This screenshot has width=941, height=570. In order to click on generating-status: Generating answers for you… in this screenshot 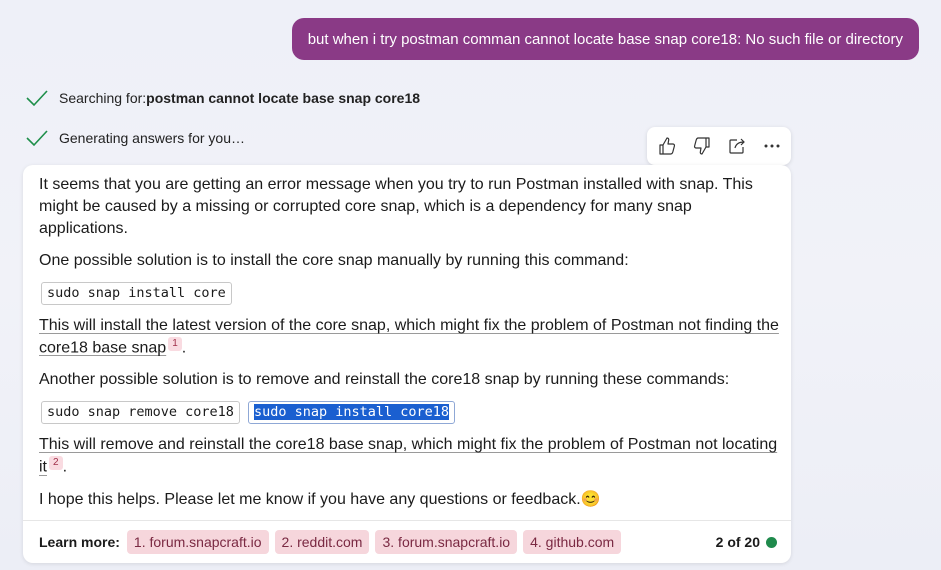, I will do `click(135, 138)`.